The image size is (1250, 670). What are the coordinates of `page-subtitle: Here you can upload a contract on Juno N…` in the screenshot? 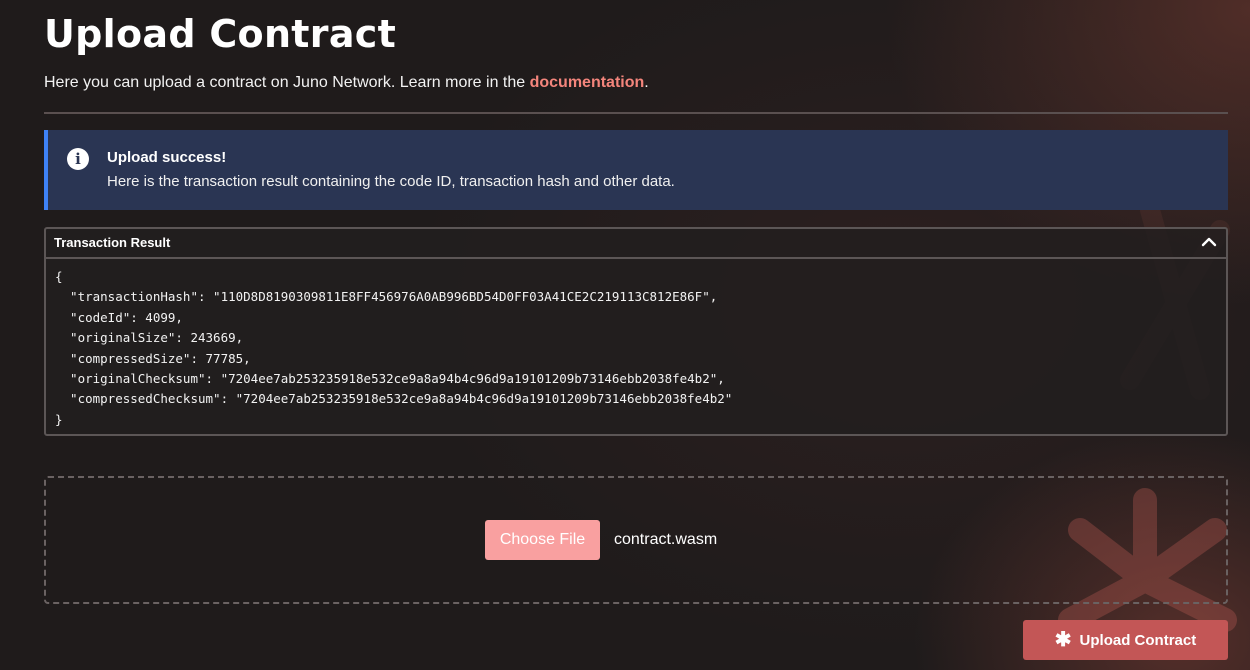 It's located at (346, 83).